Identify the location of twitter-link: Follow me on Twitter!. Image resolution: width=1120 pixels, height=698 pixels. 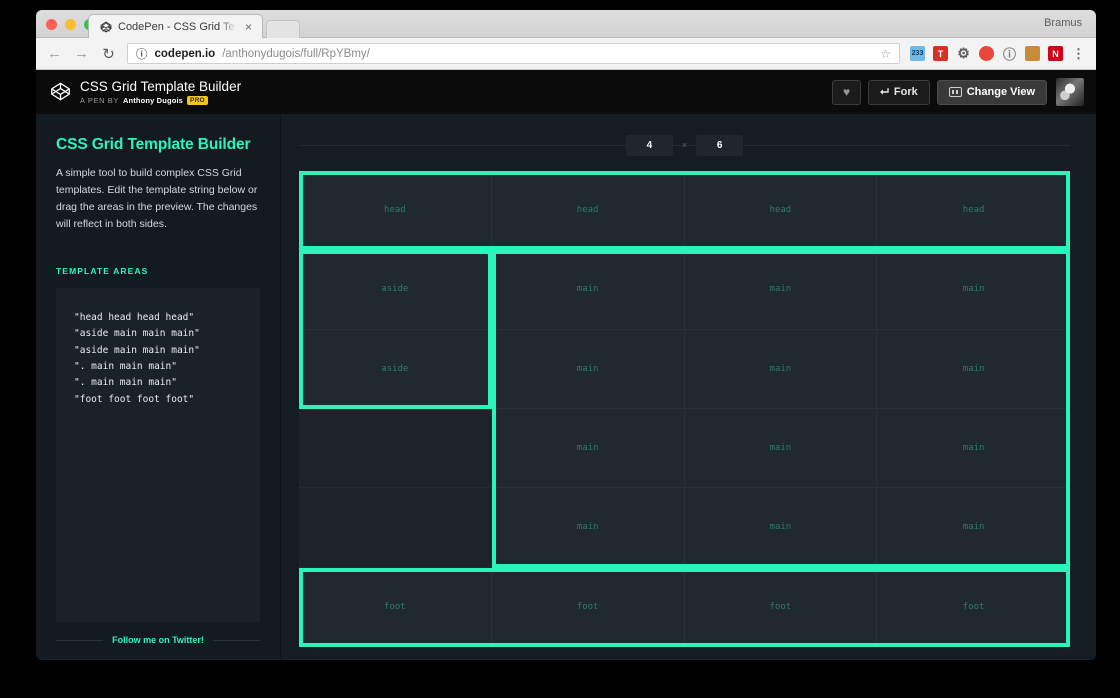
(158, 640).